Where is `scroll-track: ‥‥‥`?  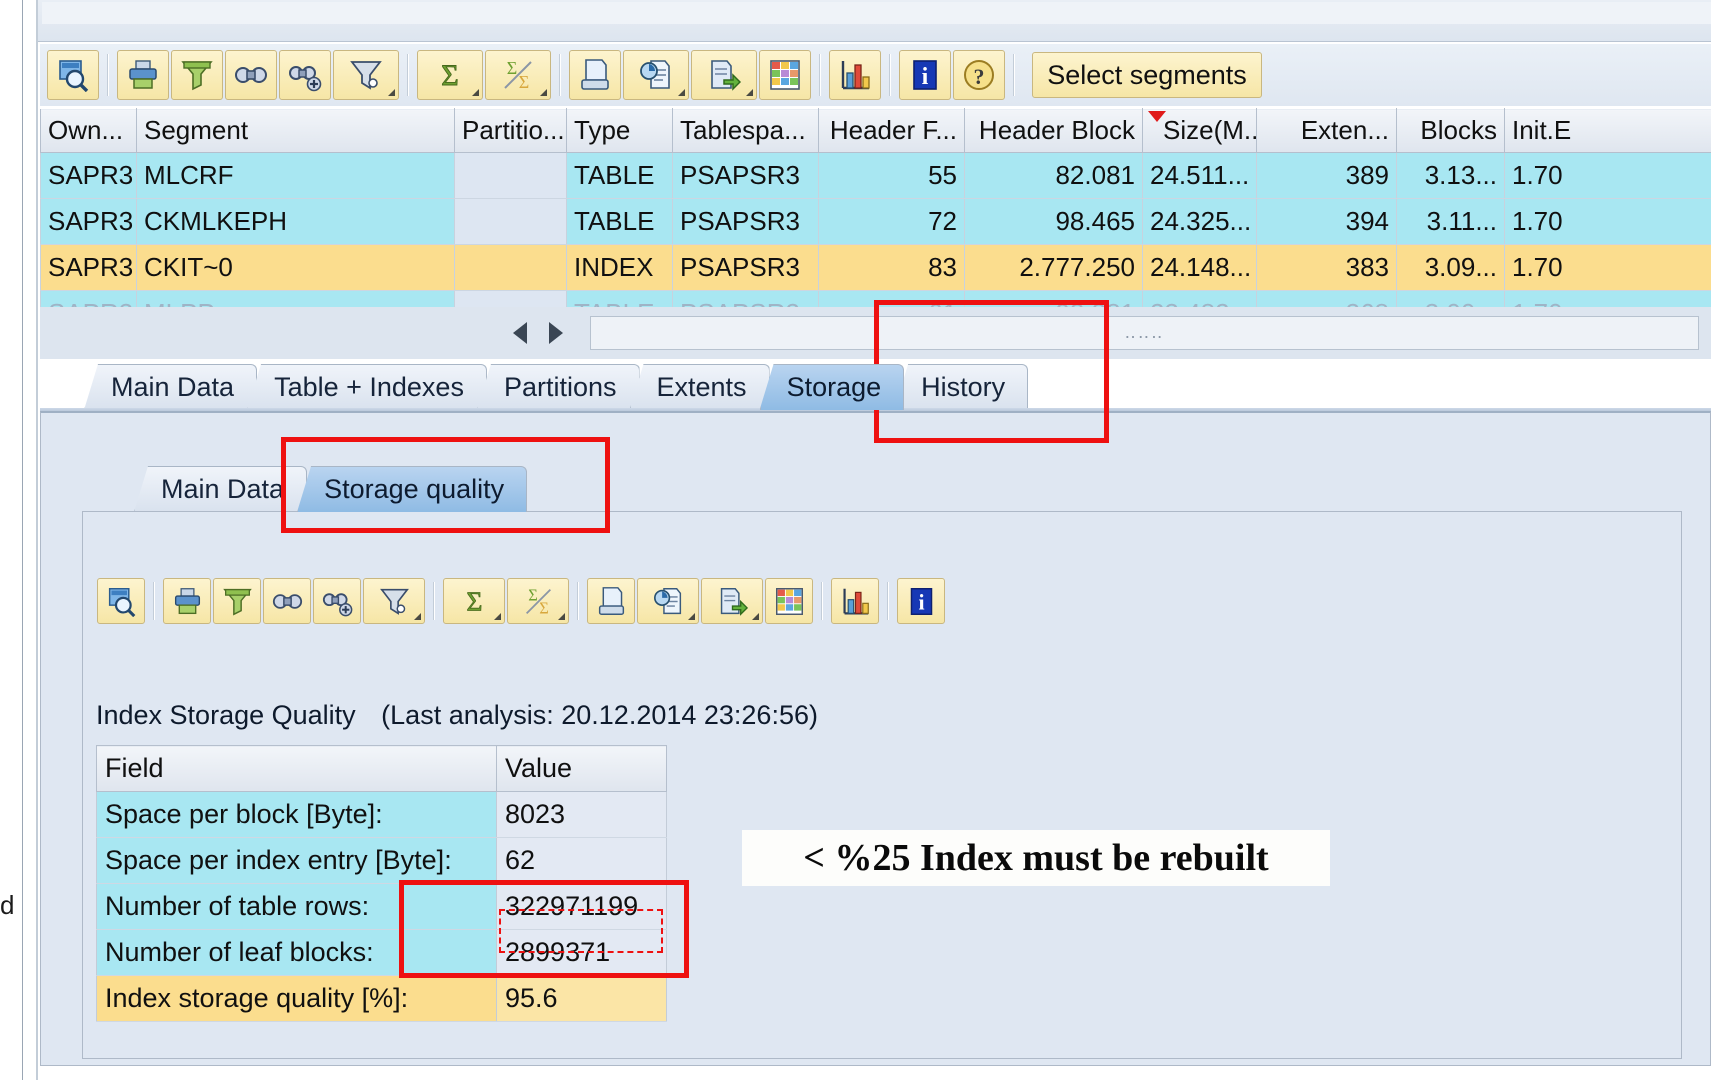 scroll-track: ‥‥‥ is located at coordinates (1144, 333).